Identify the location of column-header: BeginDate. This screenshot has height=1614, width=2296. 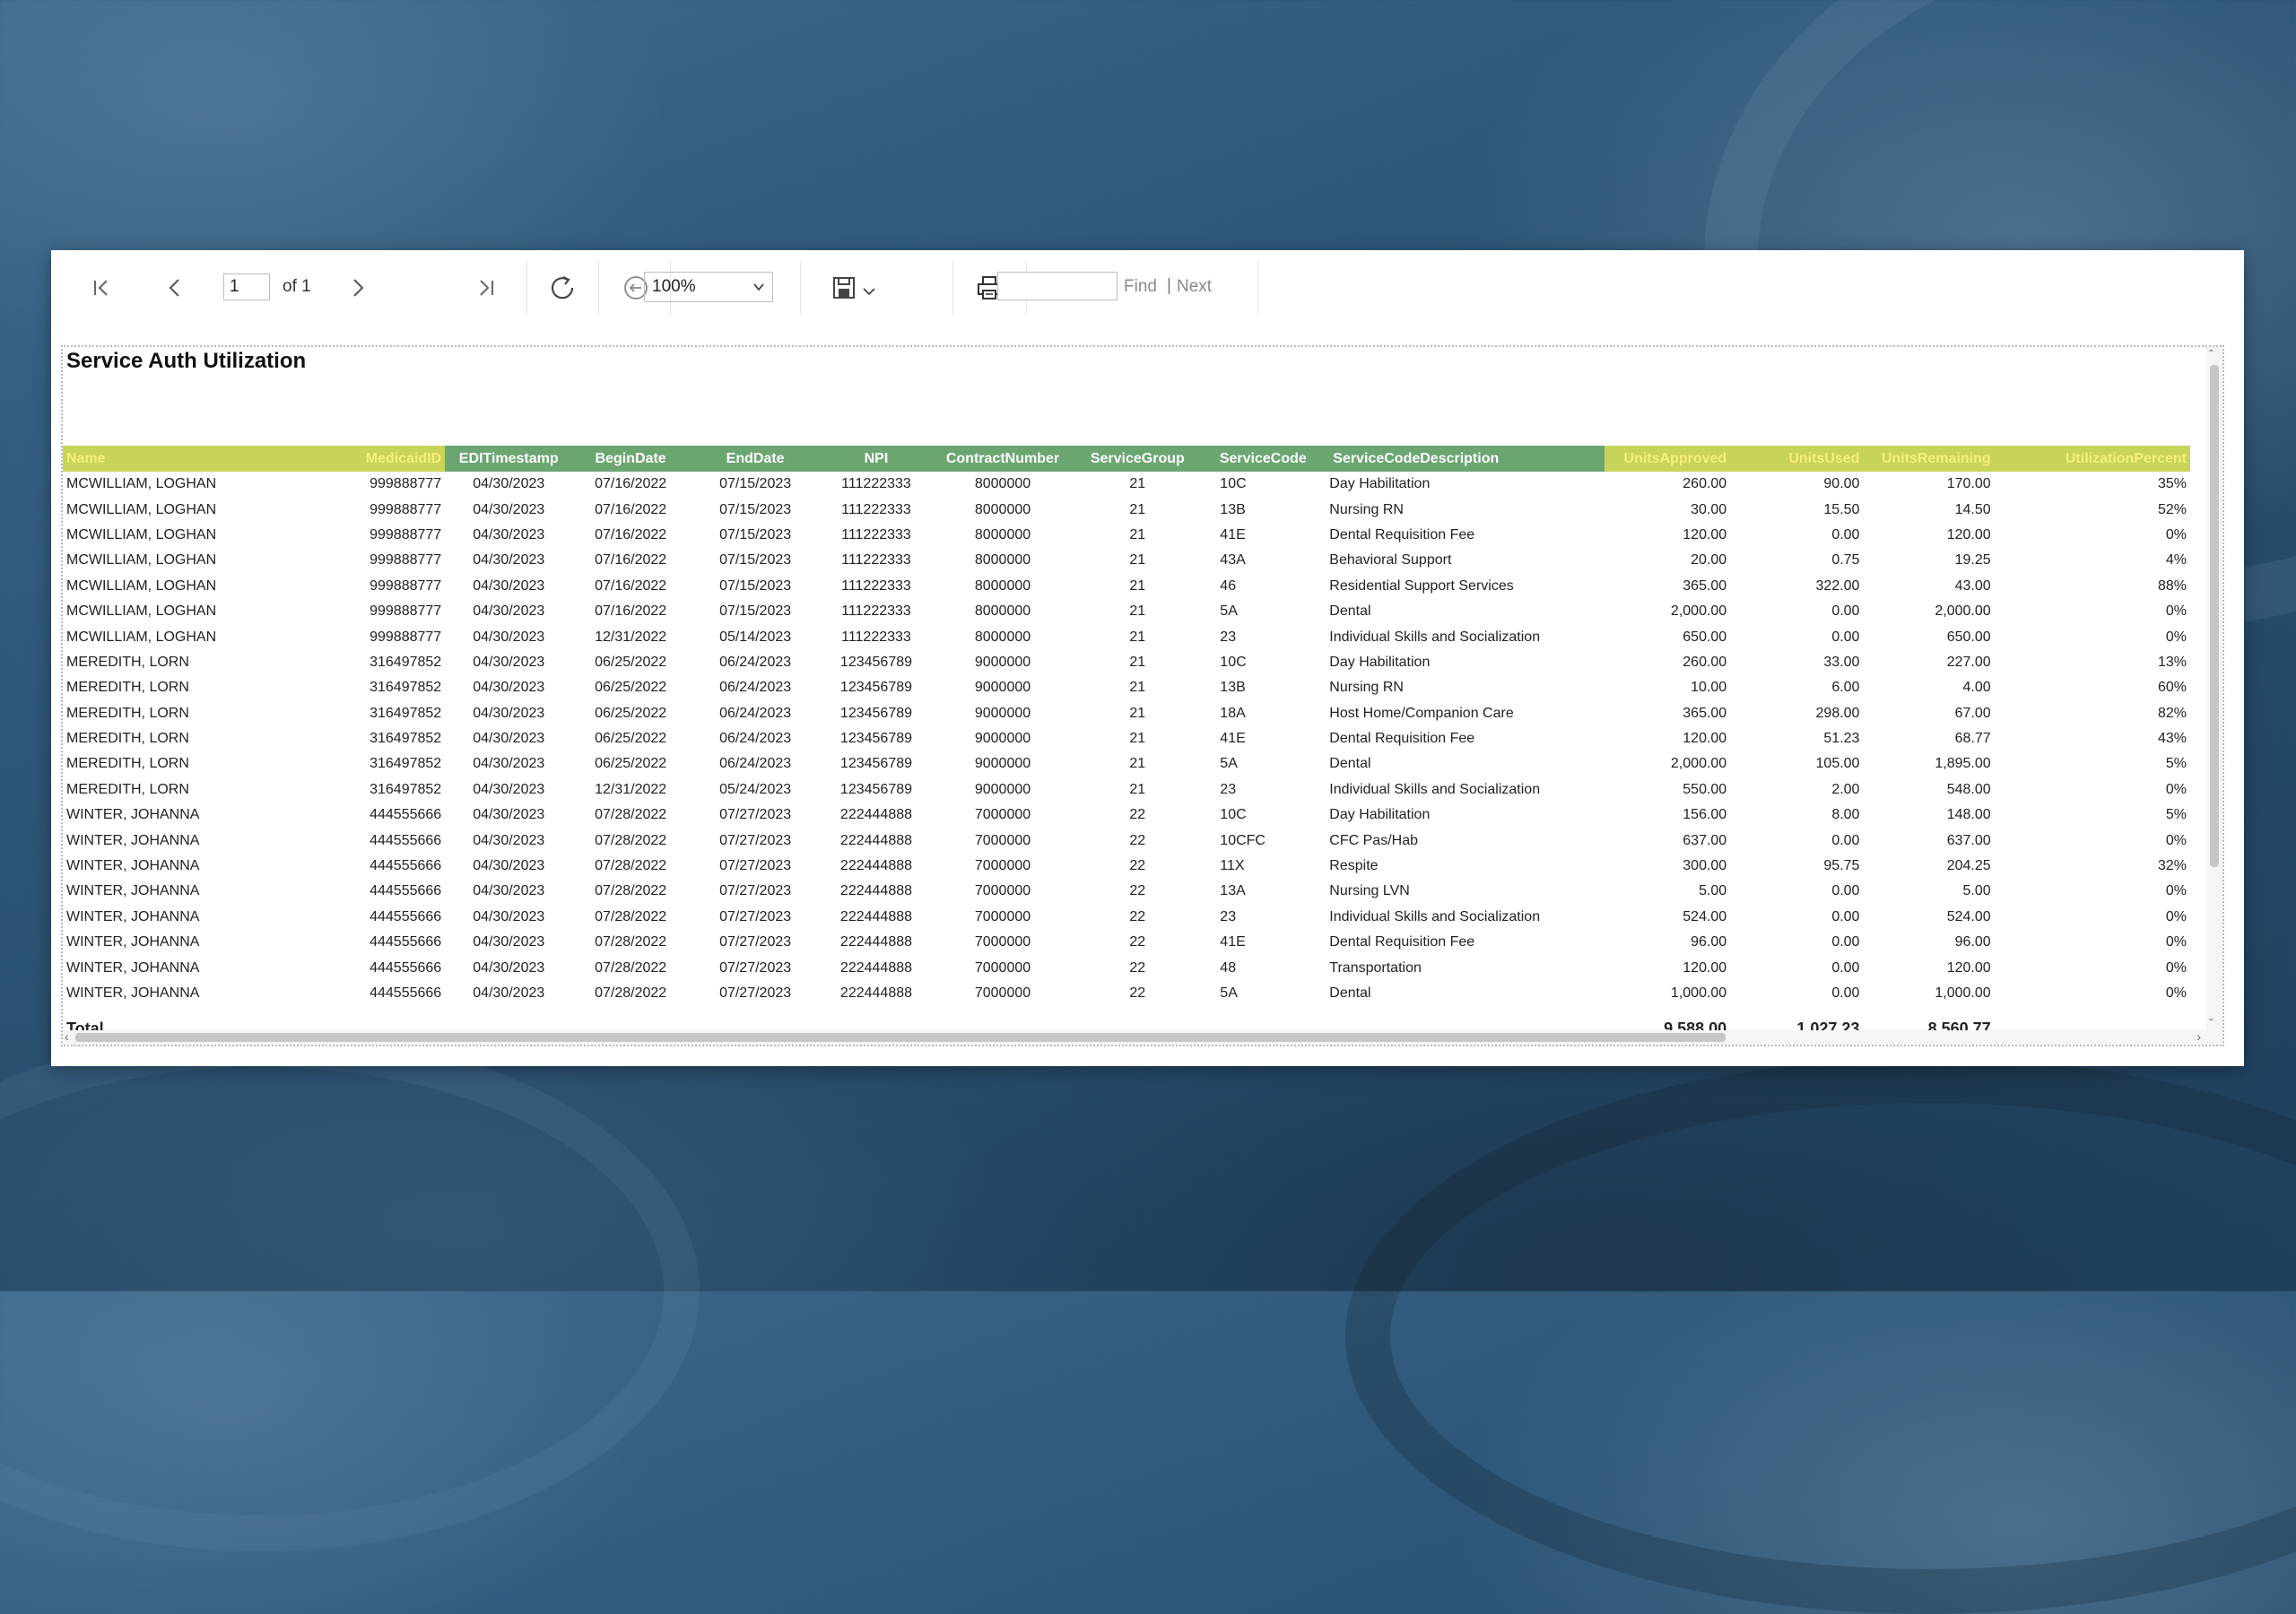
(630, 459).